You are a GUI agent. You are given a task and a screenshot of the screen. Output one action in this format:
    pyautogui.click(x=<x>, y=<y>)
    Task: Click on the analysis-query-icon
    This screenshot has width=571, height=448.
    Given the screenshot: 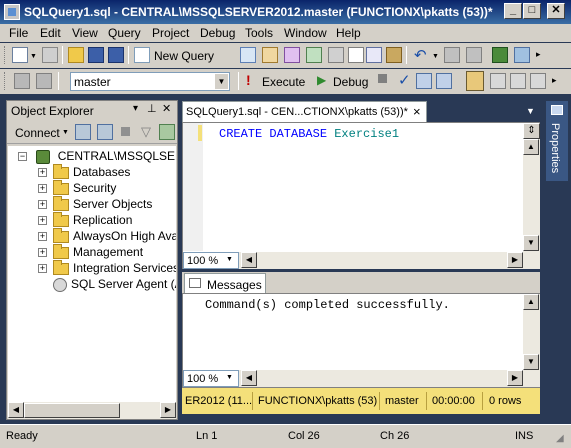 What is the action you would take?
    pyautogui.click(x=336, y=55)
    